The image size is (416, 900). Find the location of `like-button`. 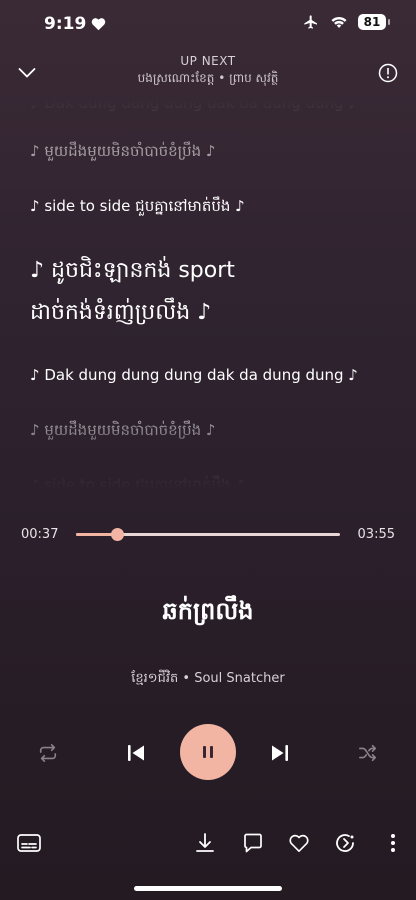

like-button is located at coordinates (299, 843).